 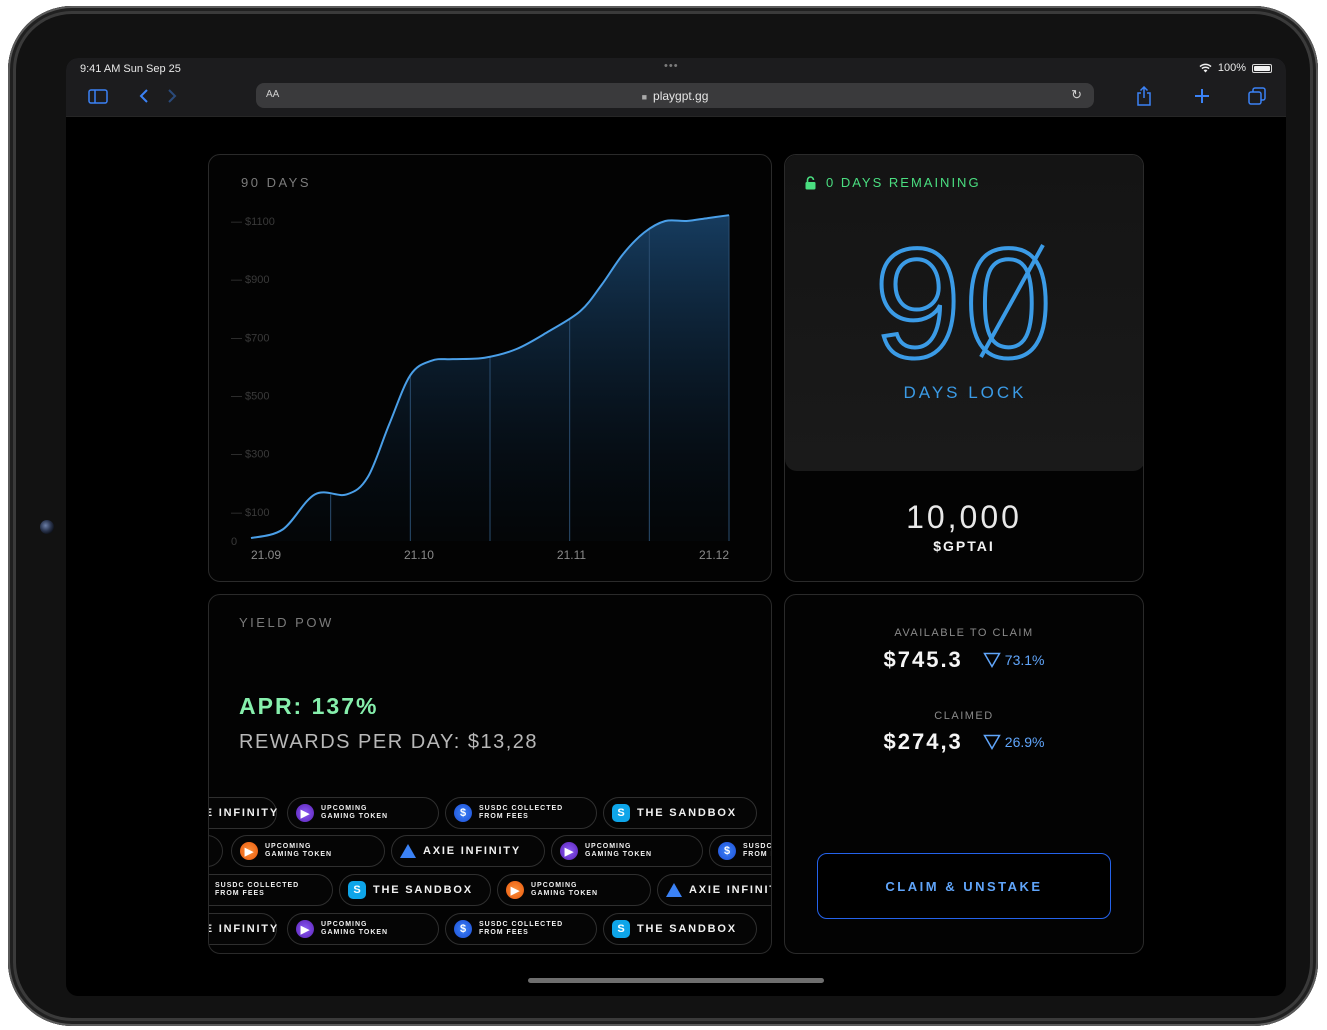 What do you see at coordinates (389, 742) in the screenshot?
I see `rewards-per-day: REWARDS PER DAY: $13,28` at bounding box center [389, 742].